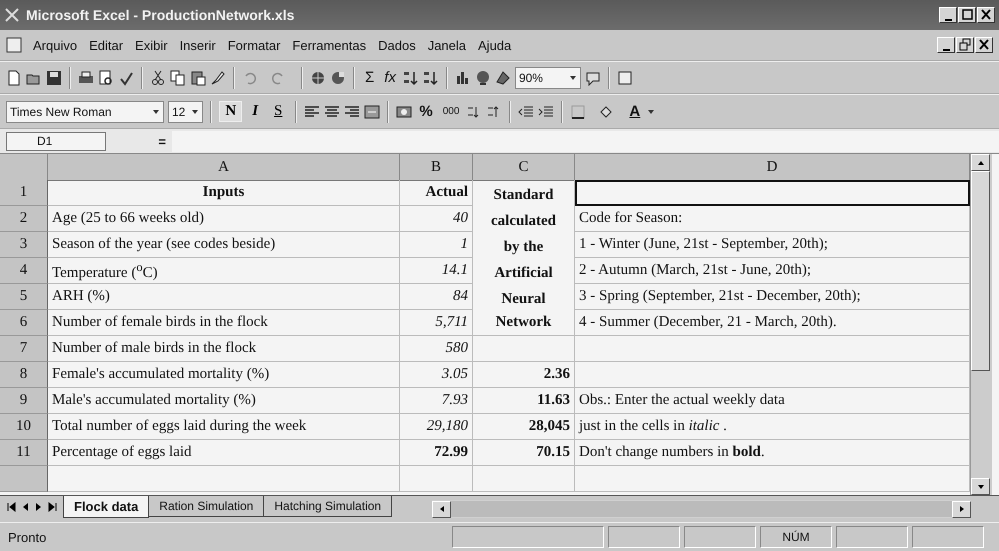  Describe the element at coordinates (772, 401) in the screenshot. I see `table-cell: Obs.: Enter the actual weekly data` at that location.